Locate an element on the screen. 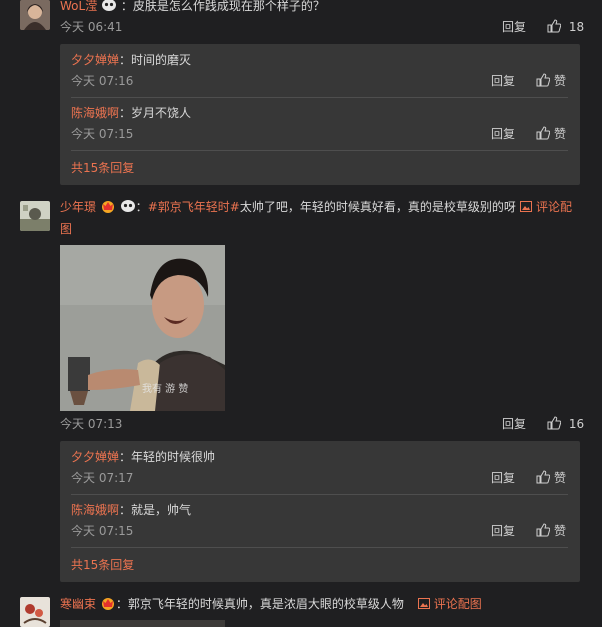 The width and height of the screenshot is (602, 627). sub-reply: 夕夕婵婵：时间的磨灭 is located at coordinates (131, 60).